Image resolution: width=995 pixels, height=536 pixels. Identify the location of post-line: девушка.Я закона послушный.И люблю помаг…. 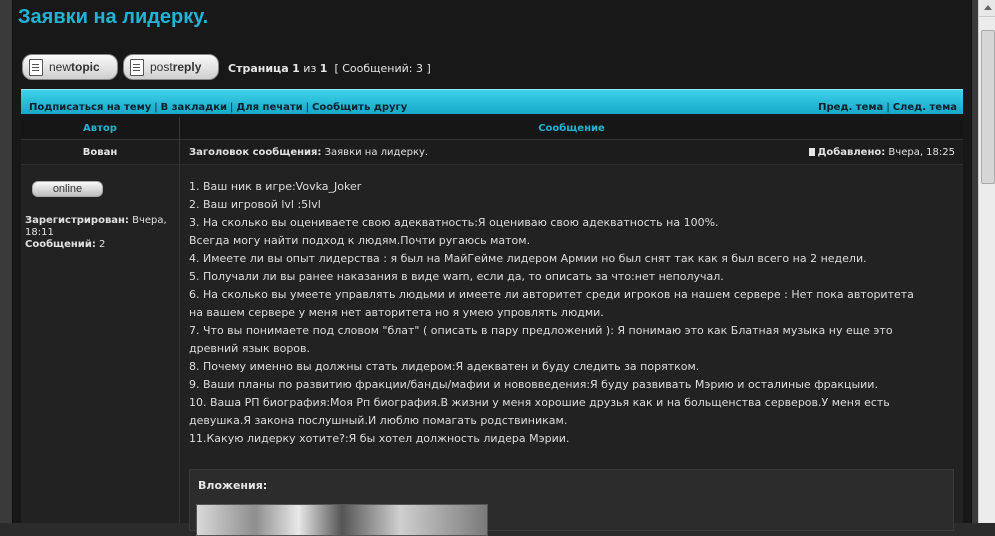
(378, 420).